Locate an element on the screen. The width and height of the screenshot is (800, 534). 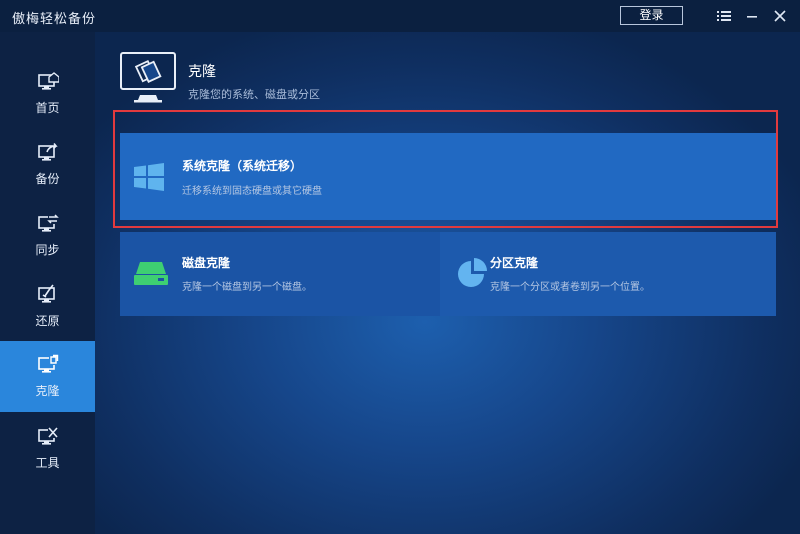
windows-icon is located at coordinates (149, 177).